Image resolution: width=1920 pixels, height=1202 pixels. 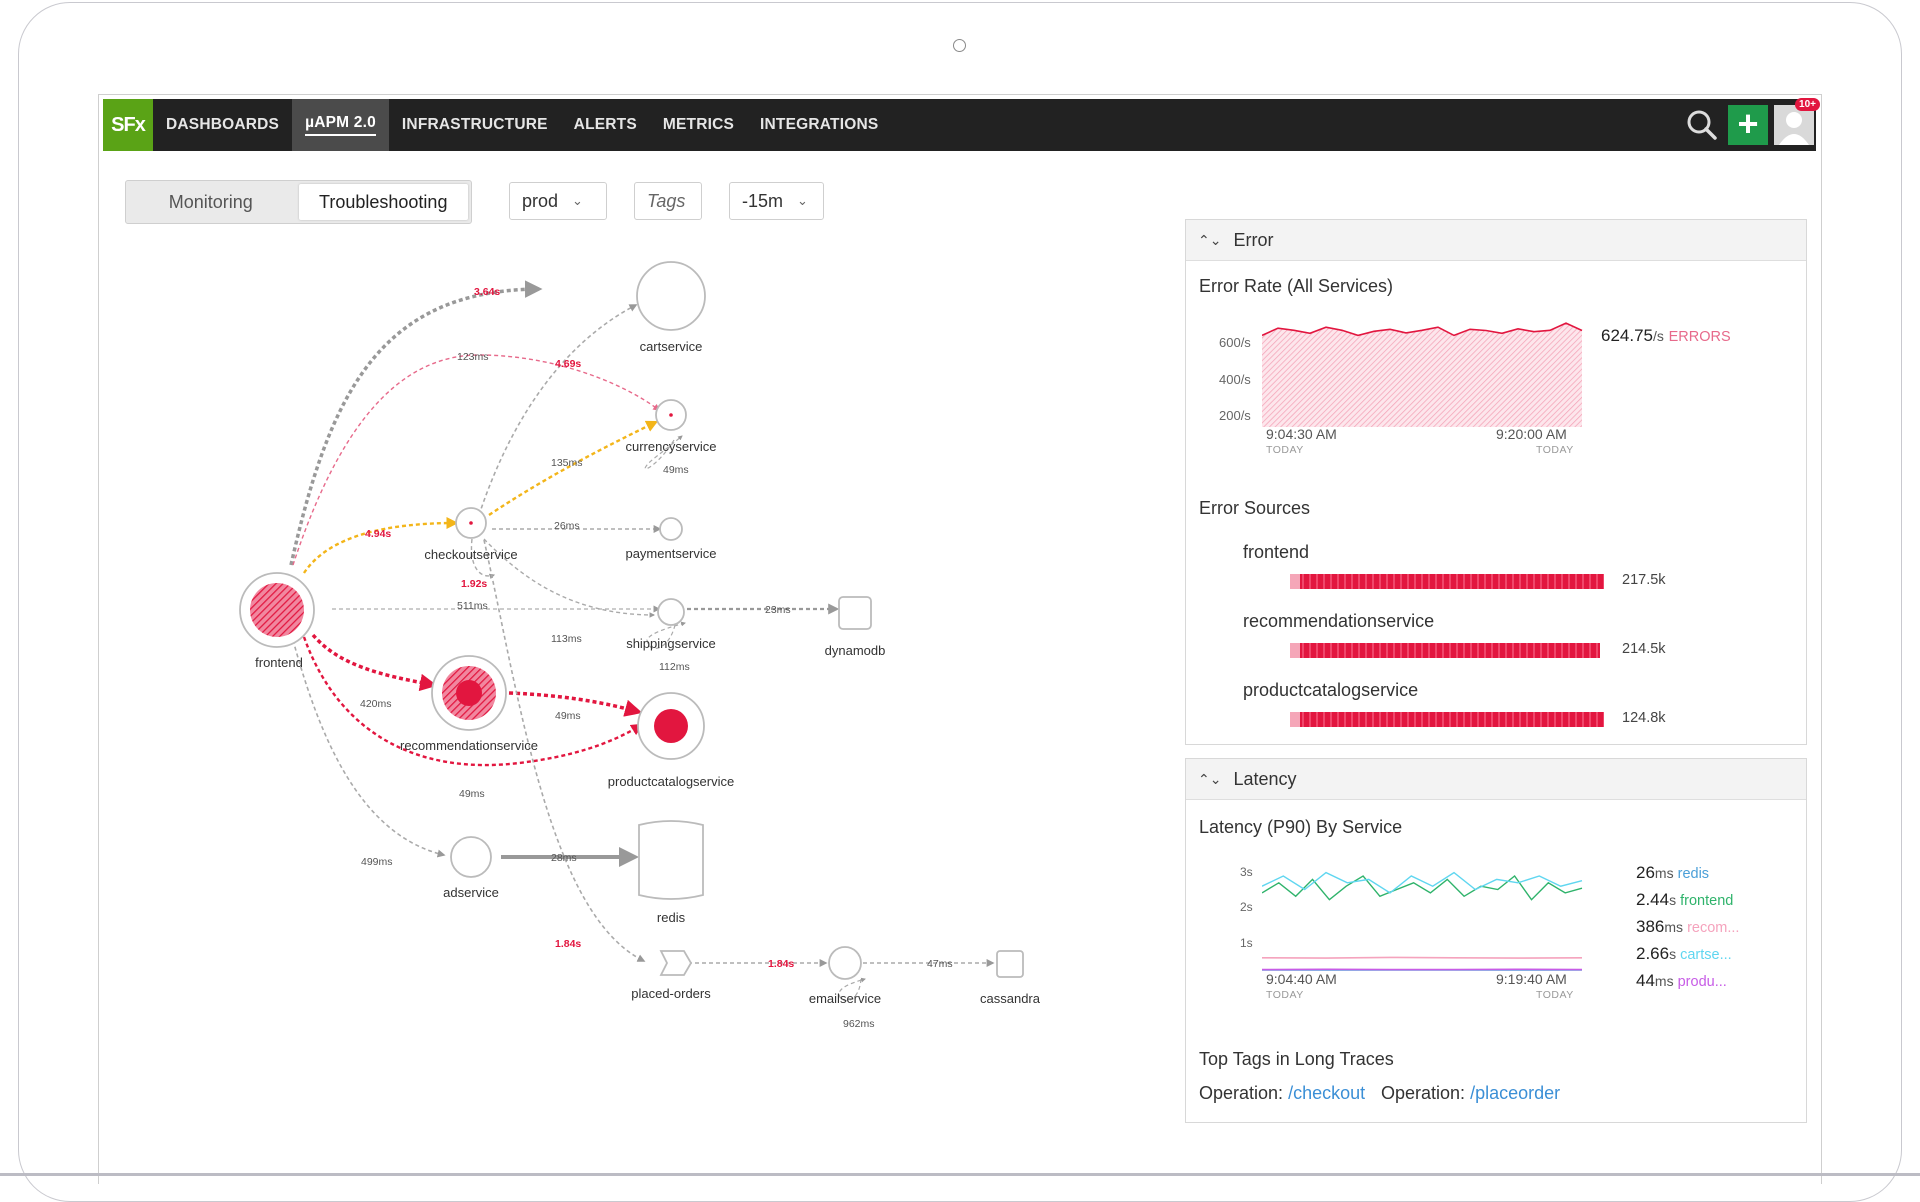 What do you see at coordinates (373, 660) in the screenshot?
I see `edge-frontend-reco` at bounding box center [373, 660].